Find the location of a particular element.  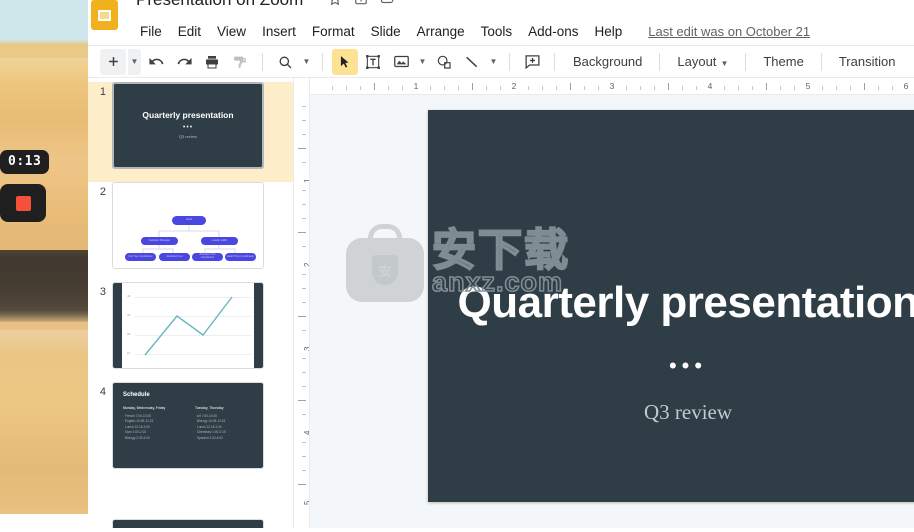

thumb1-title: Quarterly presentation is located at coordinates (188, 115).